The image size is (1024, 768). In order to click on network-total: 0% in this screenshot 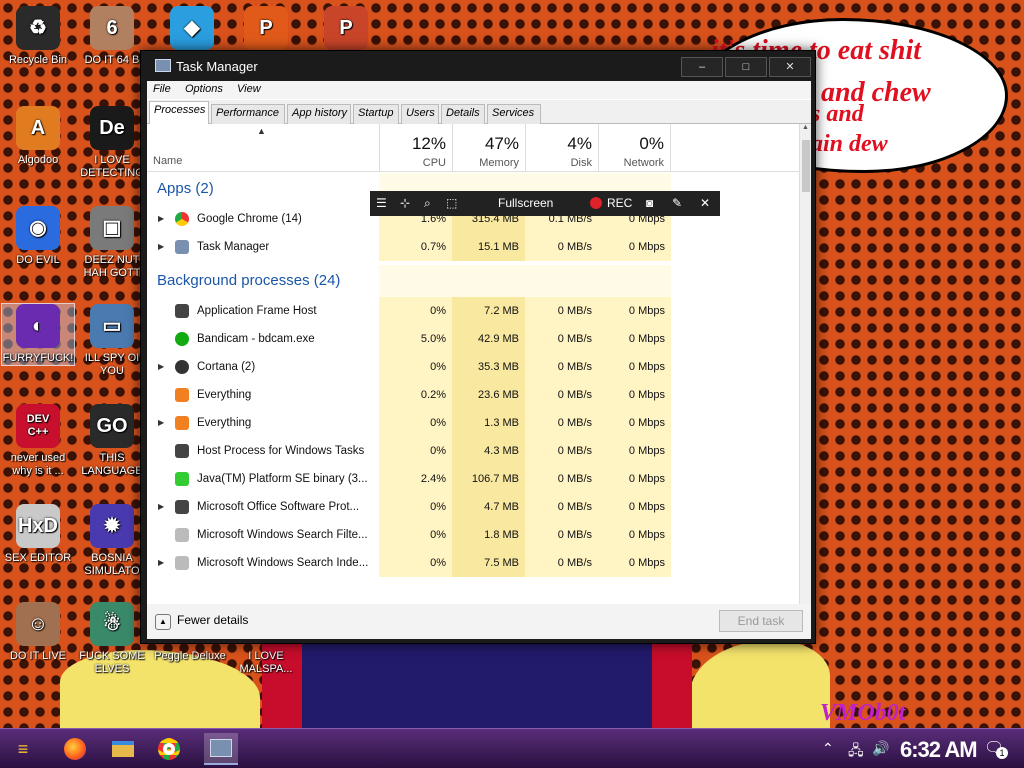, I will do `click(651, 143)`.